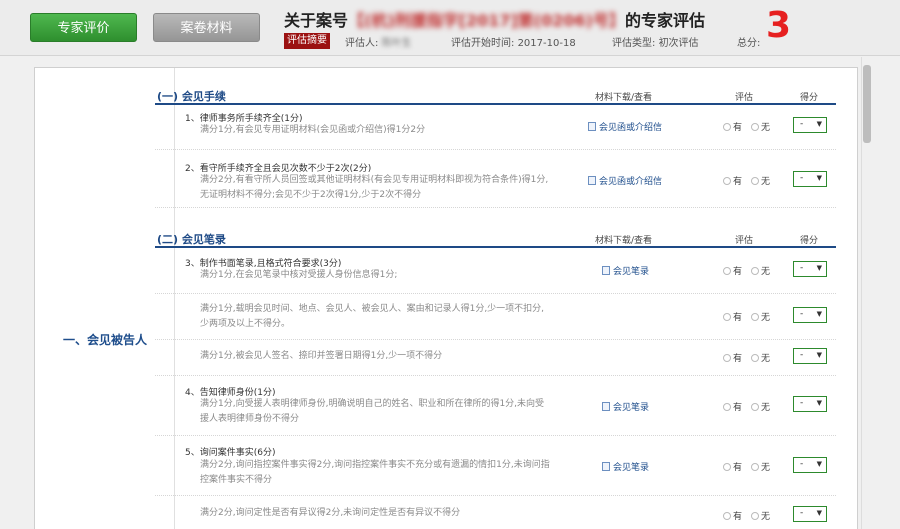 The image size is (900, 529). What do you see at coordinates (307, 41) in the screenshot?
I see `summary-badge: 评估摘要` at bounding box center [307, 41].